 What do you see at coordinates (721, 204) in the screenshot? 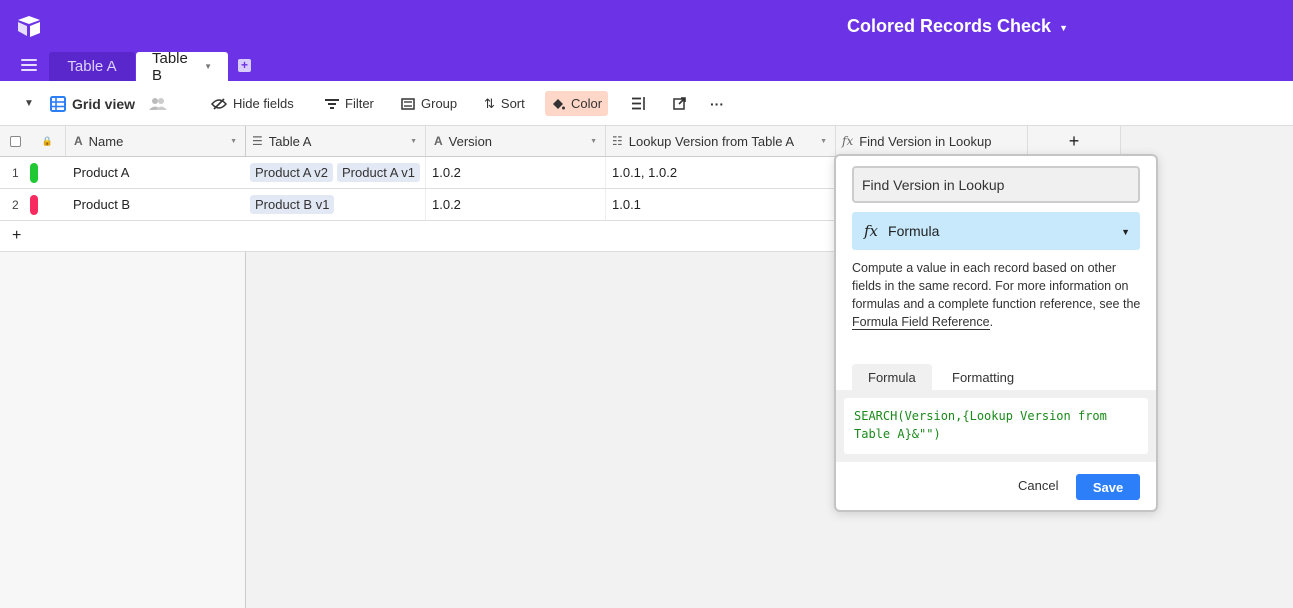
I see `lookup-cell: 1.0.1` at bounding box center [721, 204].